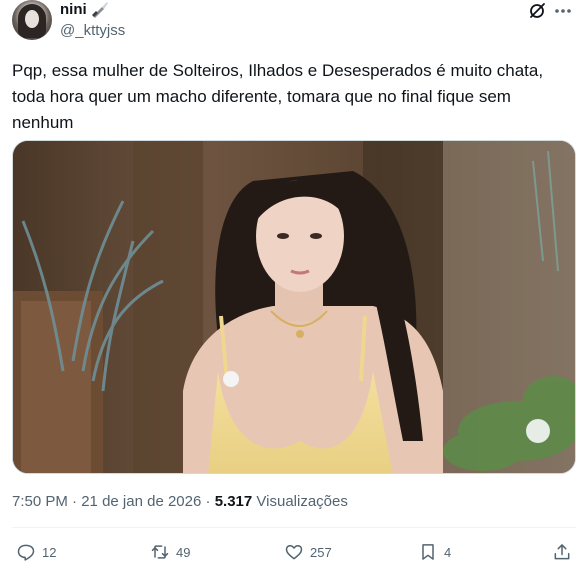 The width and height of the screenshot is (587, 578). Describe the element at coordinates (302, 501) in the screenshot. I see `views-label: Visualizações` at that location.